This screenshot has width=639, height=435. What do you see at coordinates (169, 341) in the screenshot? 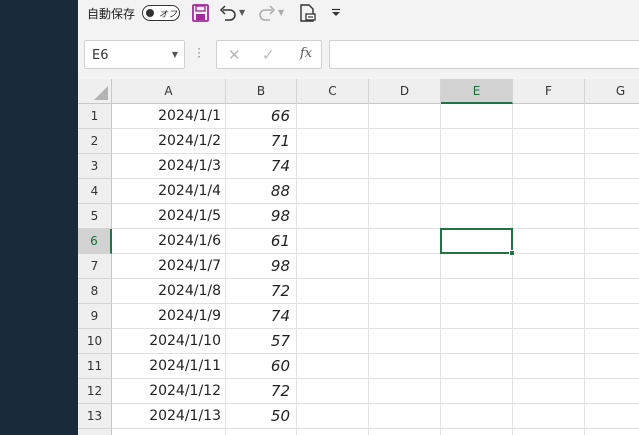
I see `cell-a10: 2024/1/10` at bounding box center [169, 341].